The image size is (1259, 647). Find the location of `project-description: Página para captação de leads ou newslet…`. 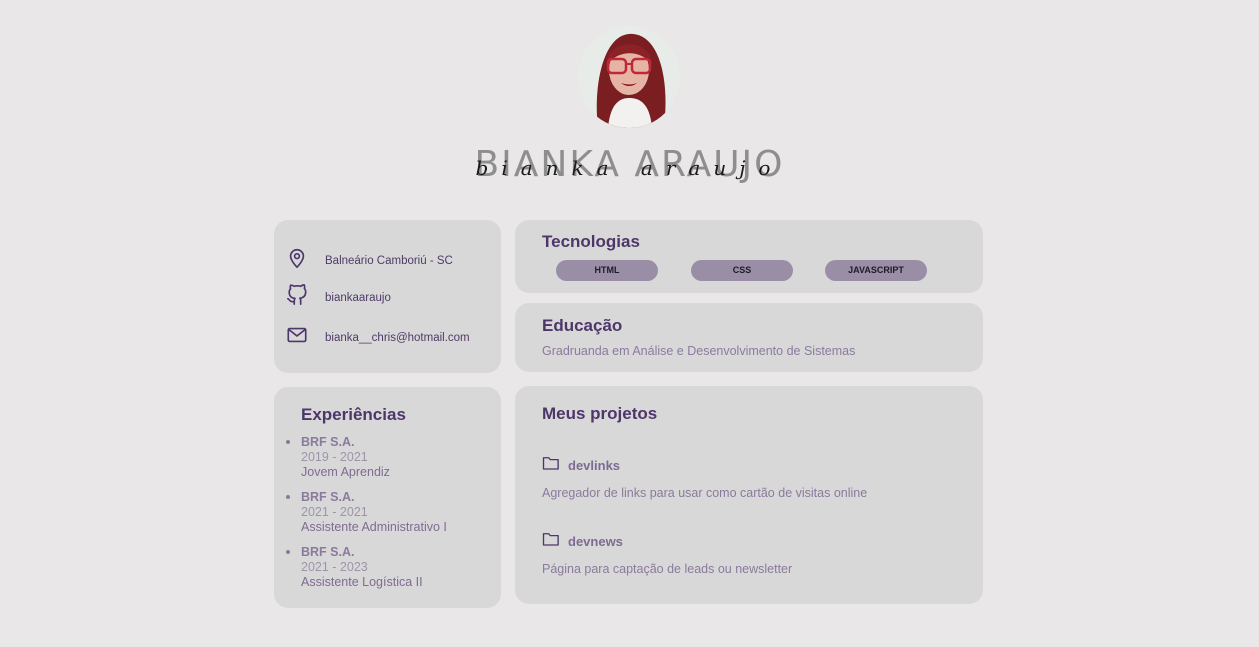

project-description: Página para captação de leads ou newslet… is located at coordinates (667, 569).